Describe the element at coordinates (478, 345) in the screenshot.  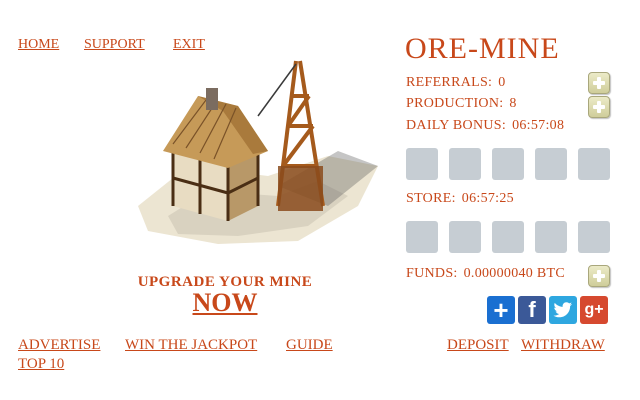
I see `deposit-link: DEPOSIT` at that location.